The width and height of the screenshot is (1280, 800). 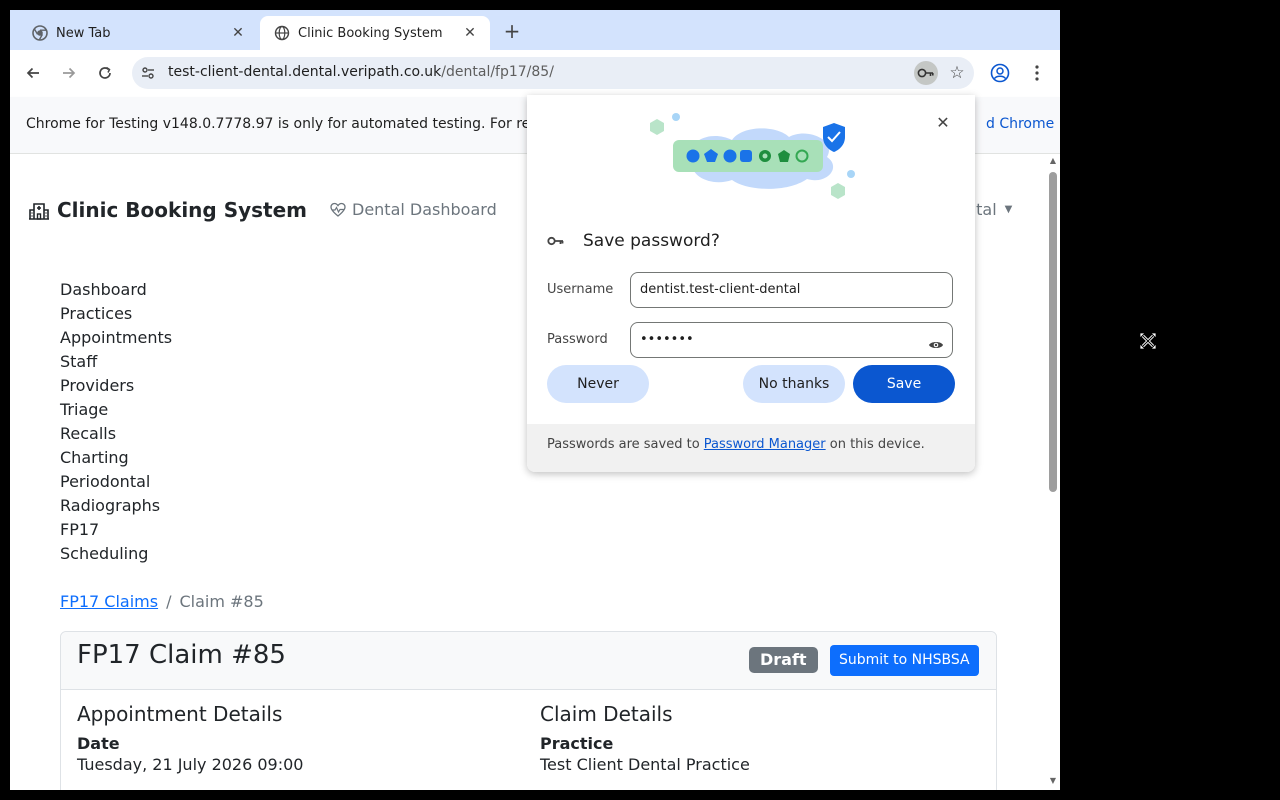 What do you see at coordinates (957, 73) in the screenshot?
I see `bookmark-star-icon: ☆` at bounding box center [957, 73].